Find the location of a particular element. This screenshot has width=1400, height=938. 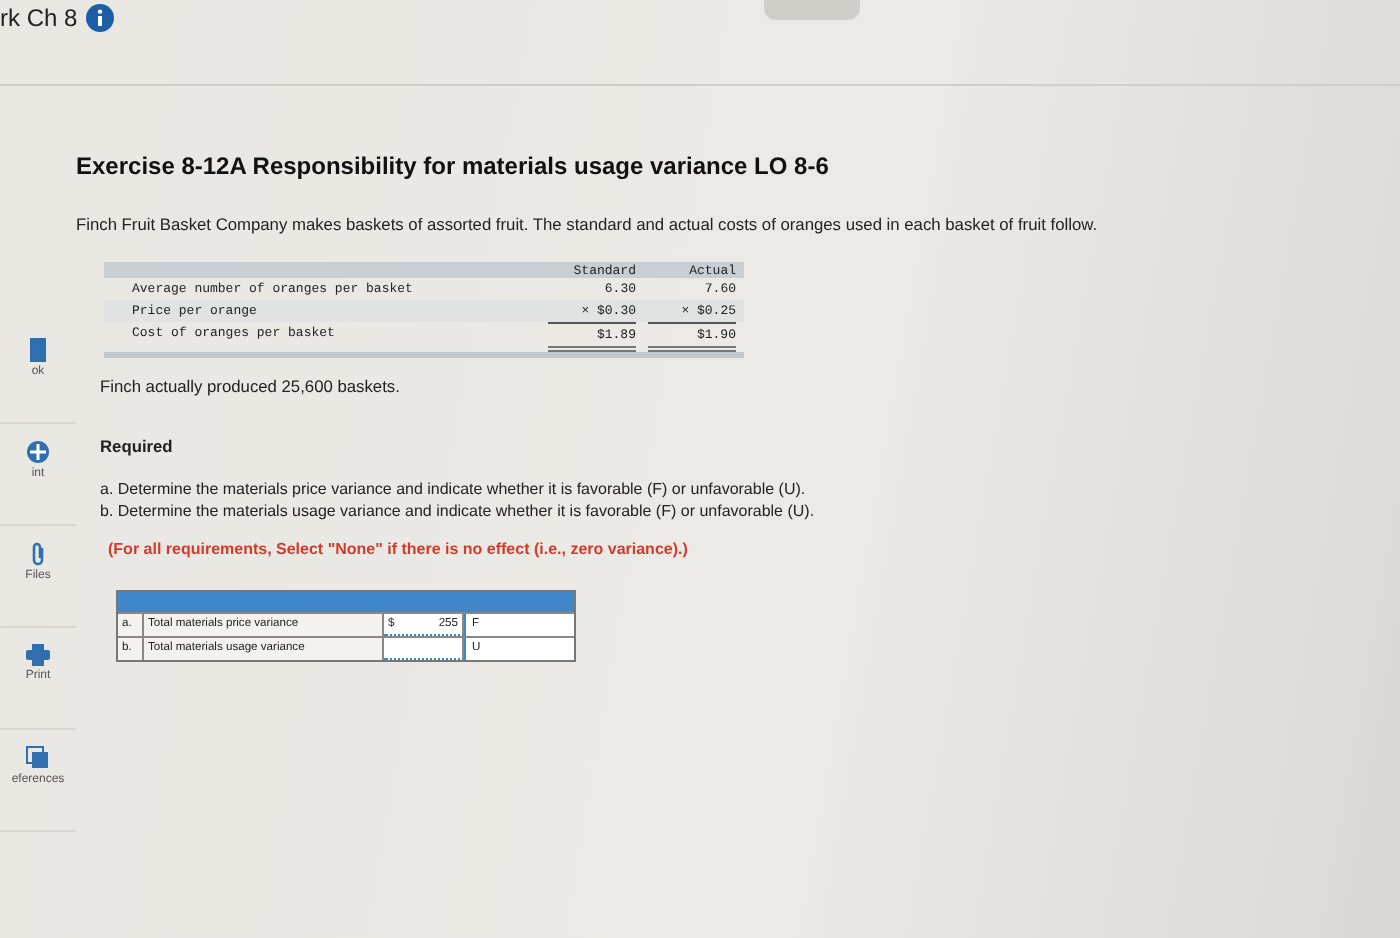

exercise-title: Exercise 8-12A Responsibility for materials usage variance LO 8-6 is located at coordinates (453, 166).